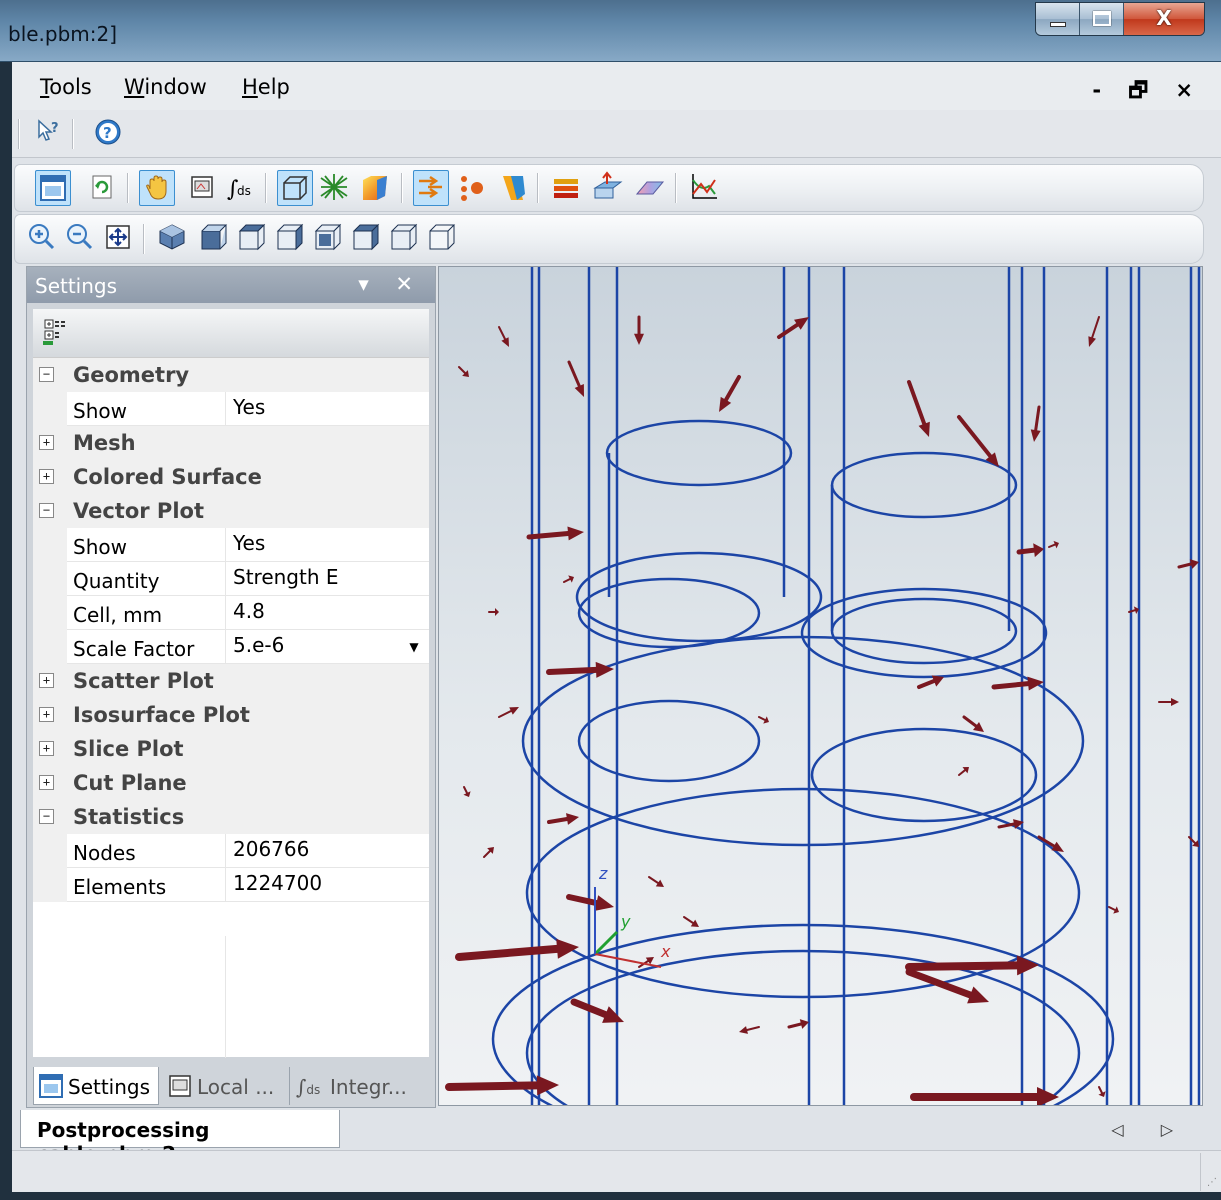 Image resolution: width=1221 pixels, height=1200 pixels. What do you see at coordinates (1102, 19) in the screenshot?
I see `maximize-button` at bounding box center [1102, 19].